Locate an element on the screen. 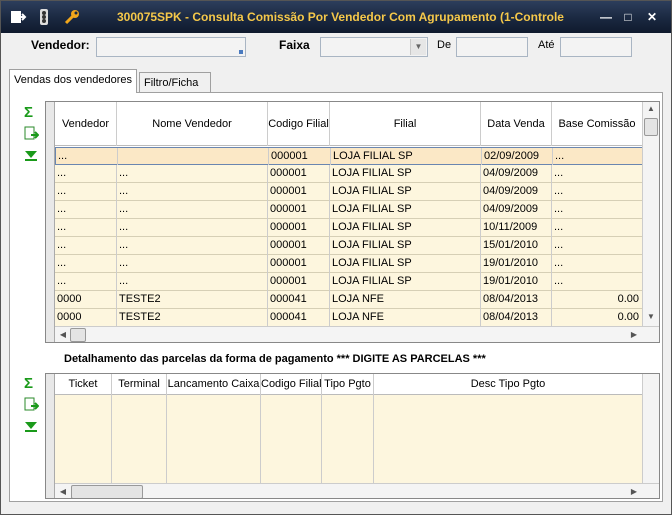 This screenshot has height=515, width=672. column-header-codigo-filial-detail: Codigo Filial is located at coordinates (291, 384).